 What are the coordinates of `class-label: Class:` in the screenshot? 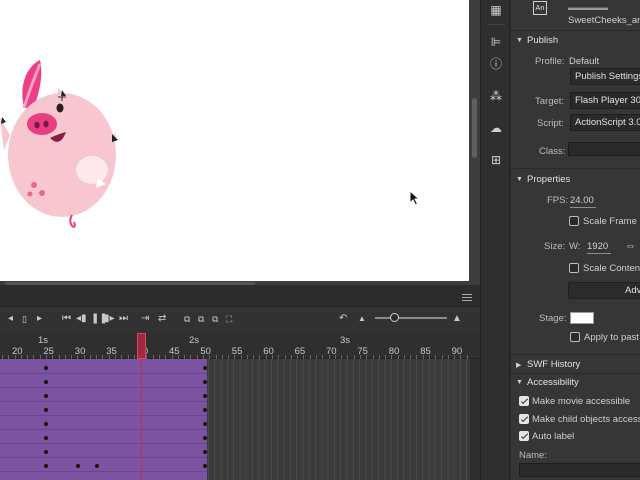 It's located at (552, 151).